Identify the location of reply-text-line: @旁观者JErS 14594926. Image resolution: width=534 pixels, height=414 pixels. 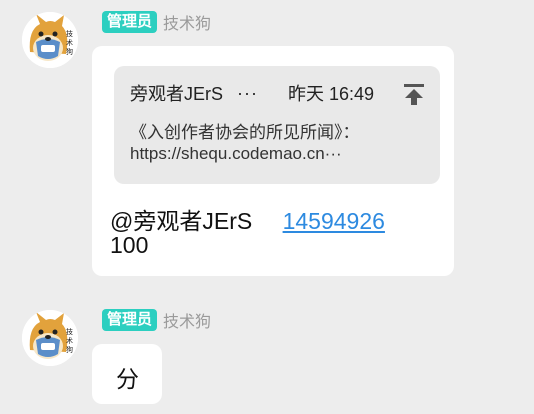
(247, 219).